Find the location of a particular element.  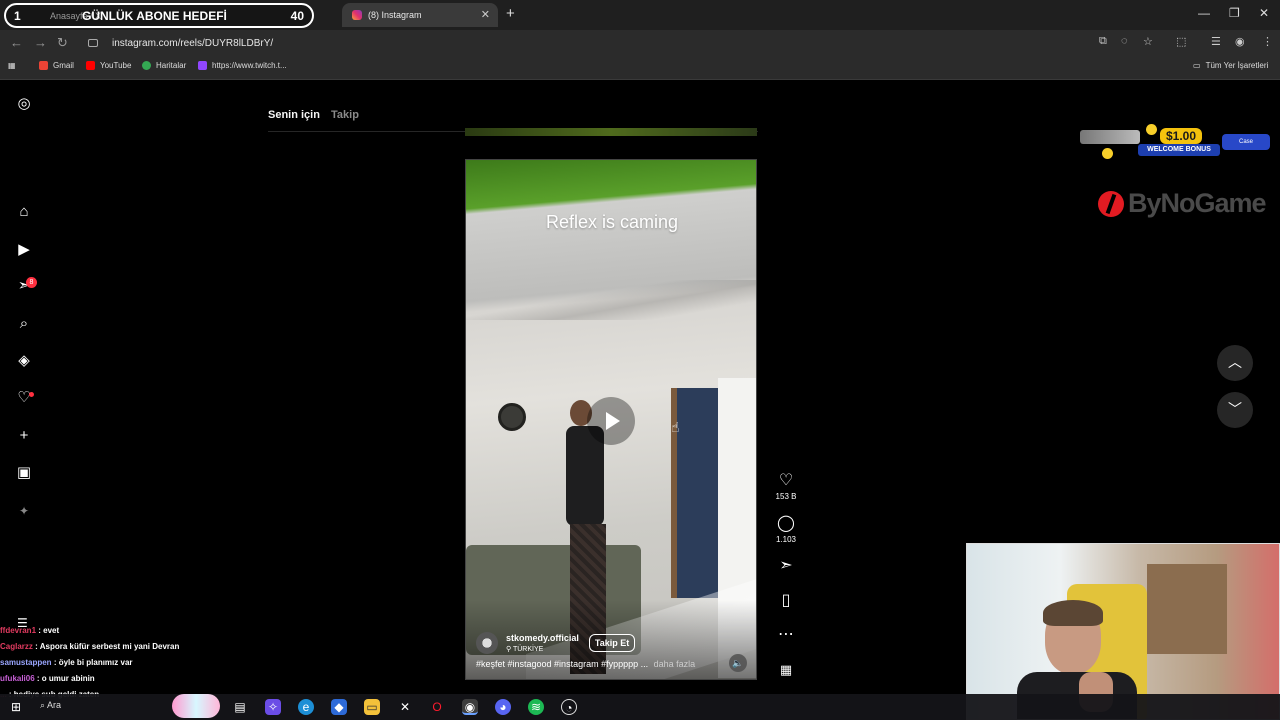

back-icon: ← is located at coordinates (16, 42).